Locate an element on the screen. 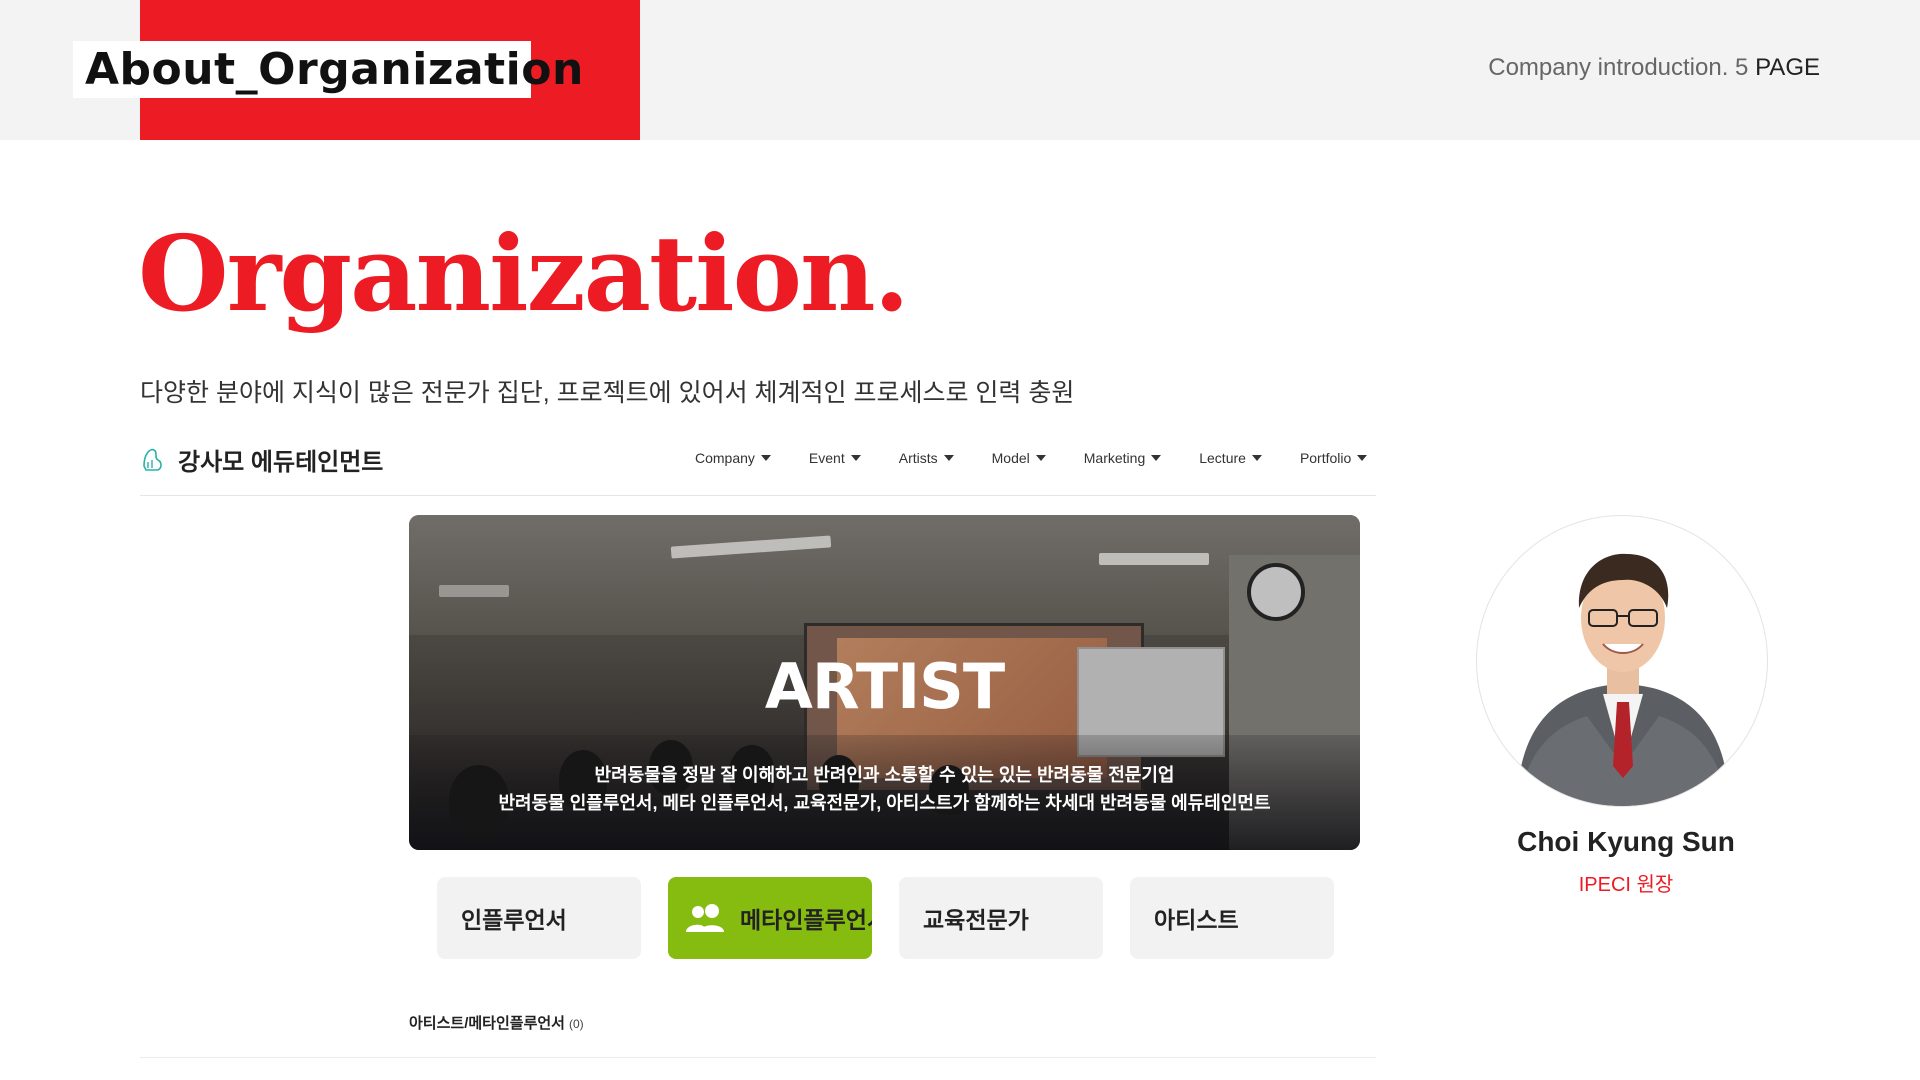 The image size is (1920, 1080). nav-item-artists: Artists is located at coordinates (926, 458).